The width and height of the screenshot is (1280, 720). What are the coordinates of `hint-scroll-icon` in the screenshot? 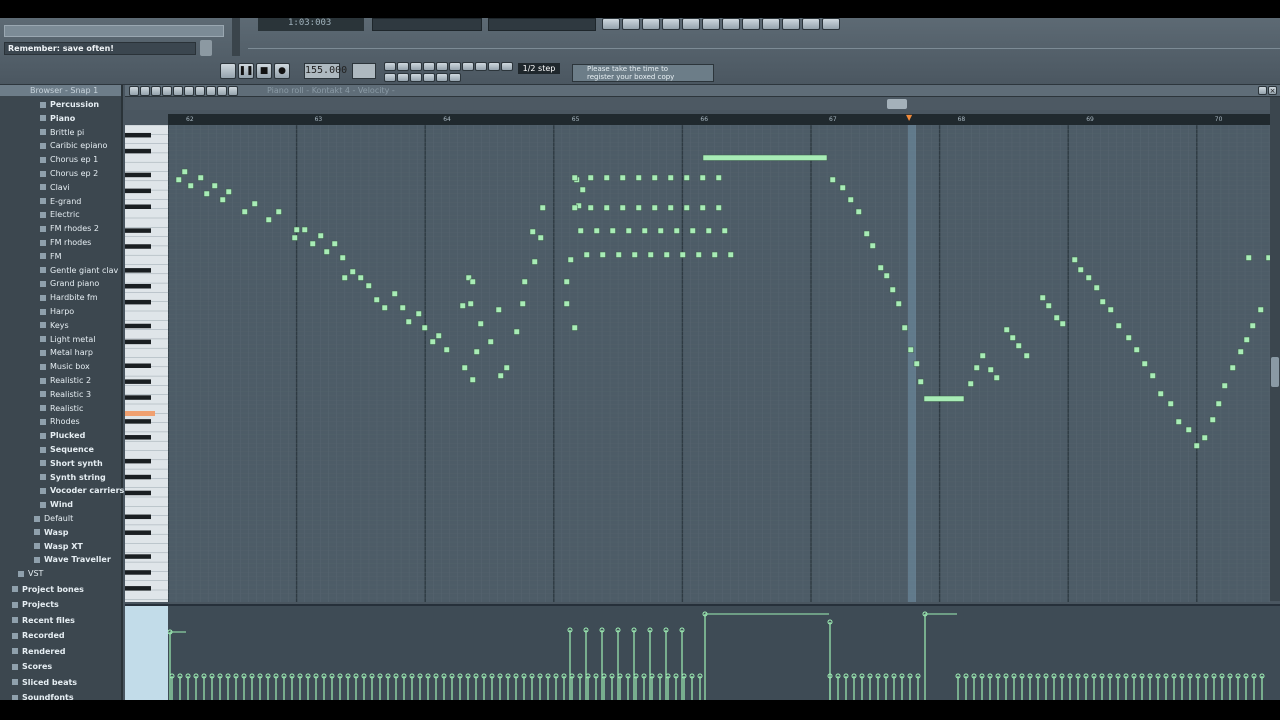 It's located at (206, 48).